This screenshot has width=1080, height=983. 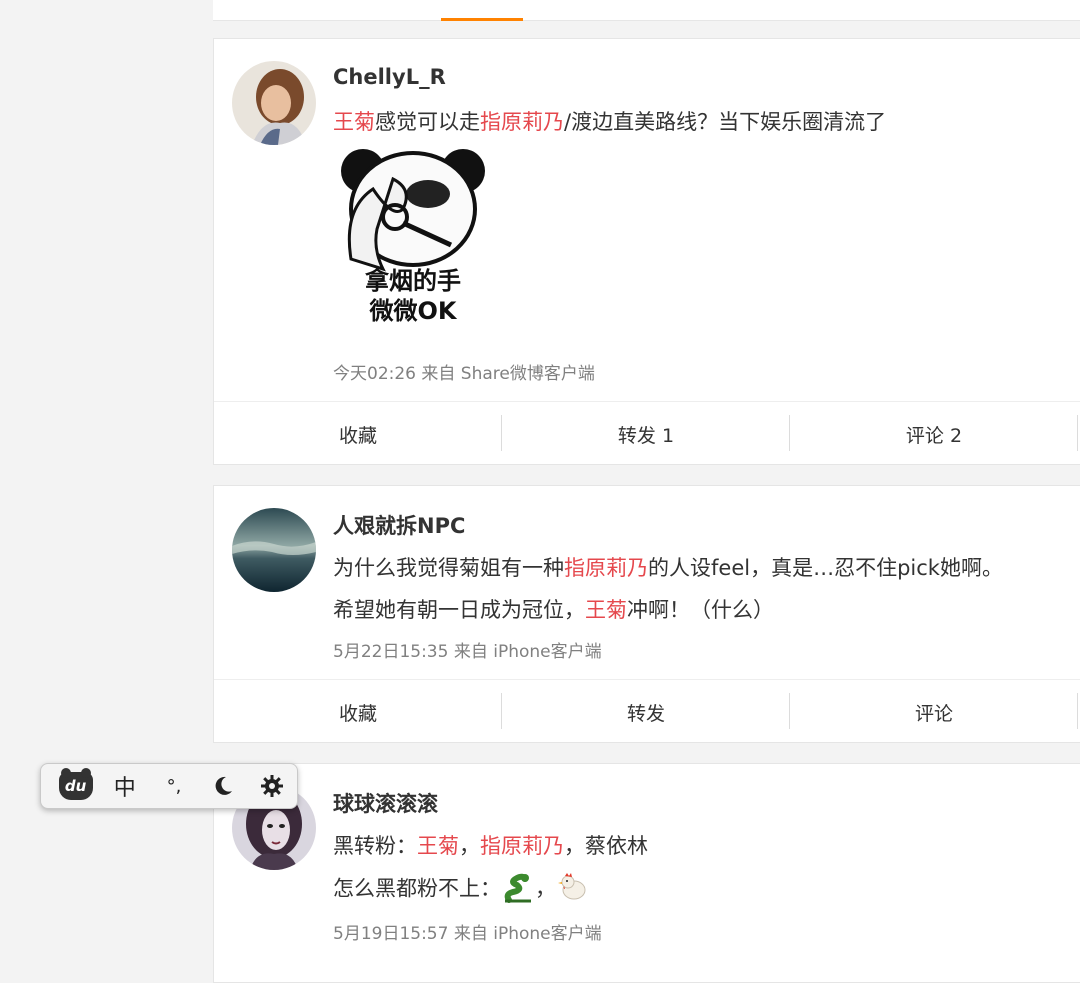 I want to click on post-text: 为什么我觉得菊姐有一种指原莉乃的人设feel，真是…忍不住pick她啊。, so click(x=668, y=568).